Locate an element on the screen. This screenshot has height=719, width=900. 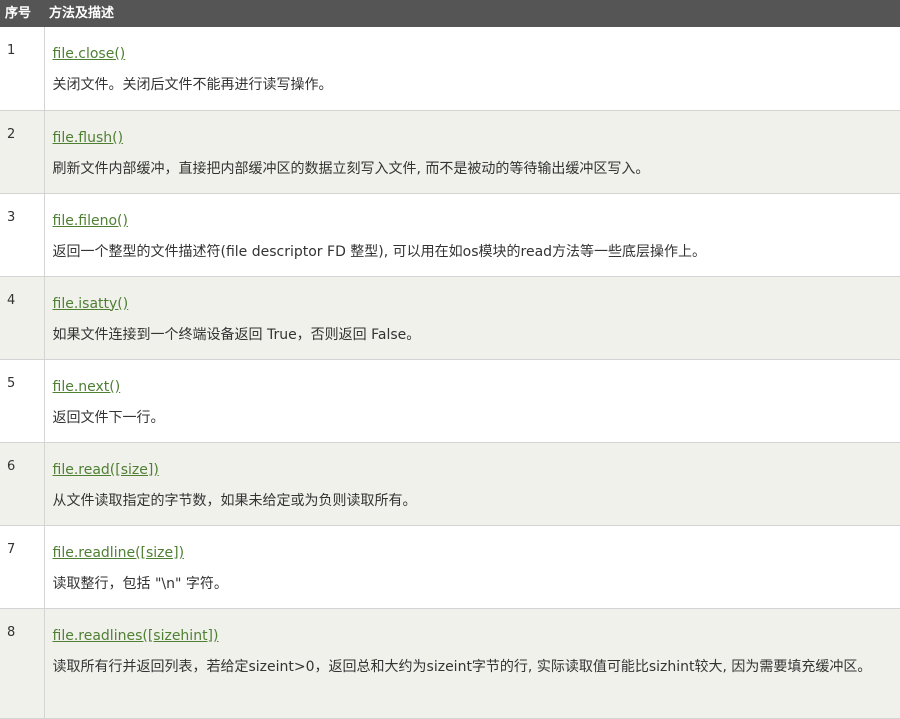
method-description: 如果文件连接到一个终端设备返回 True，否则返回 False。 is located at coordinates (236, 334).